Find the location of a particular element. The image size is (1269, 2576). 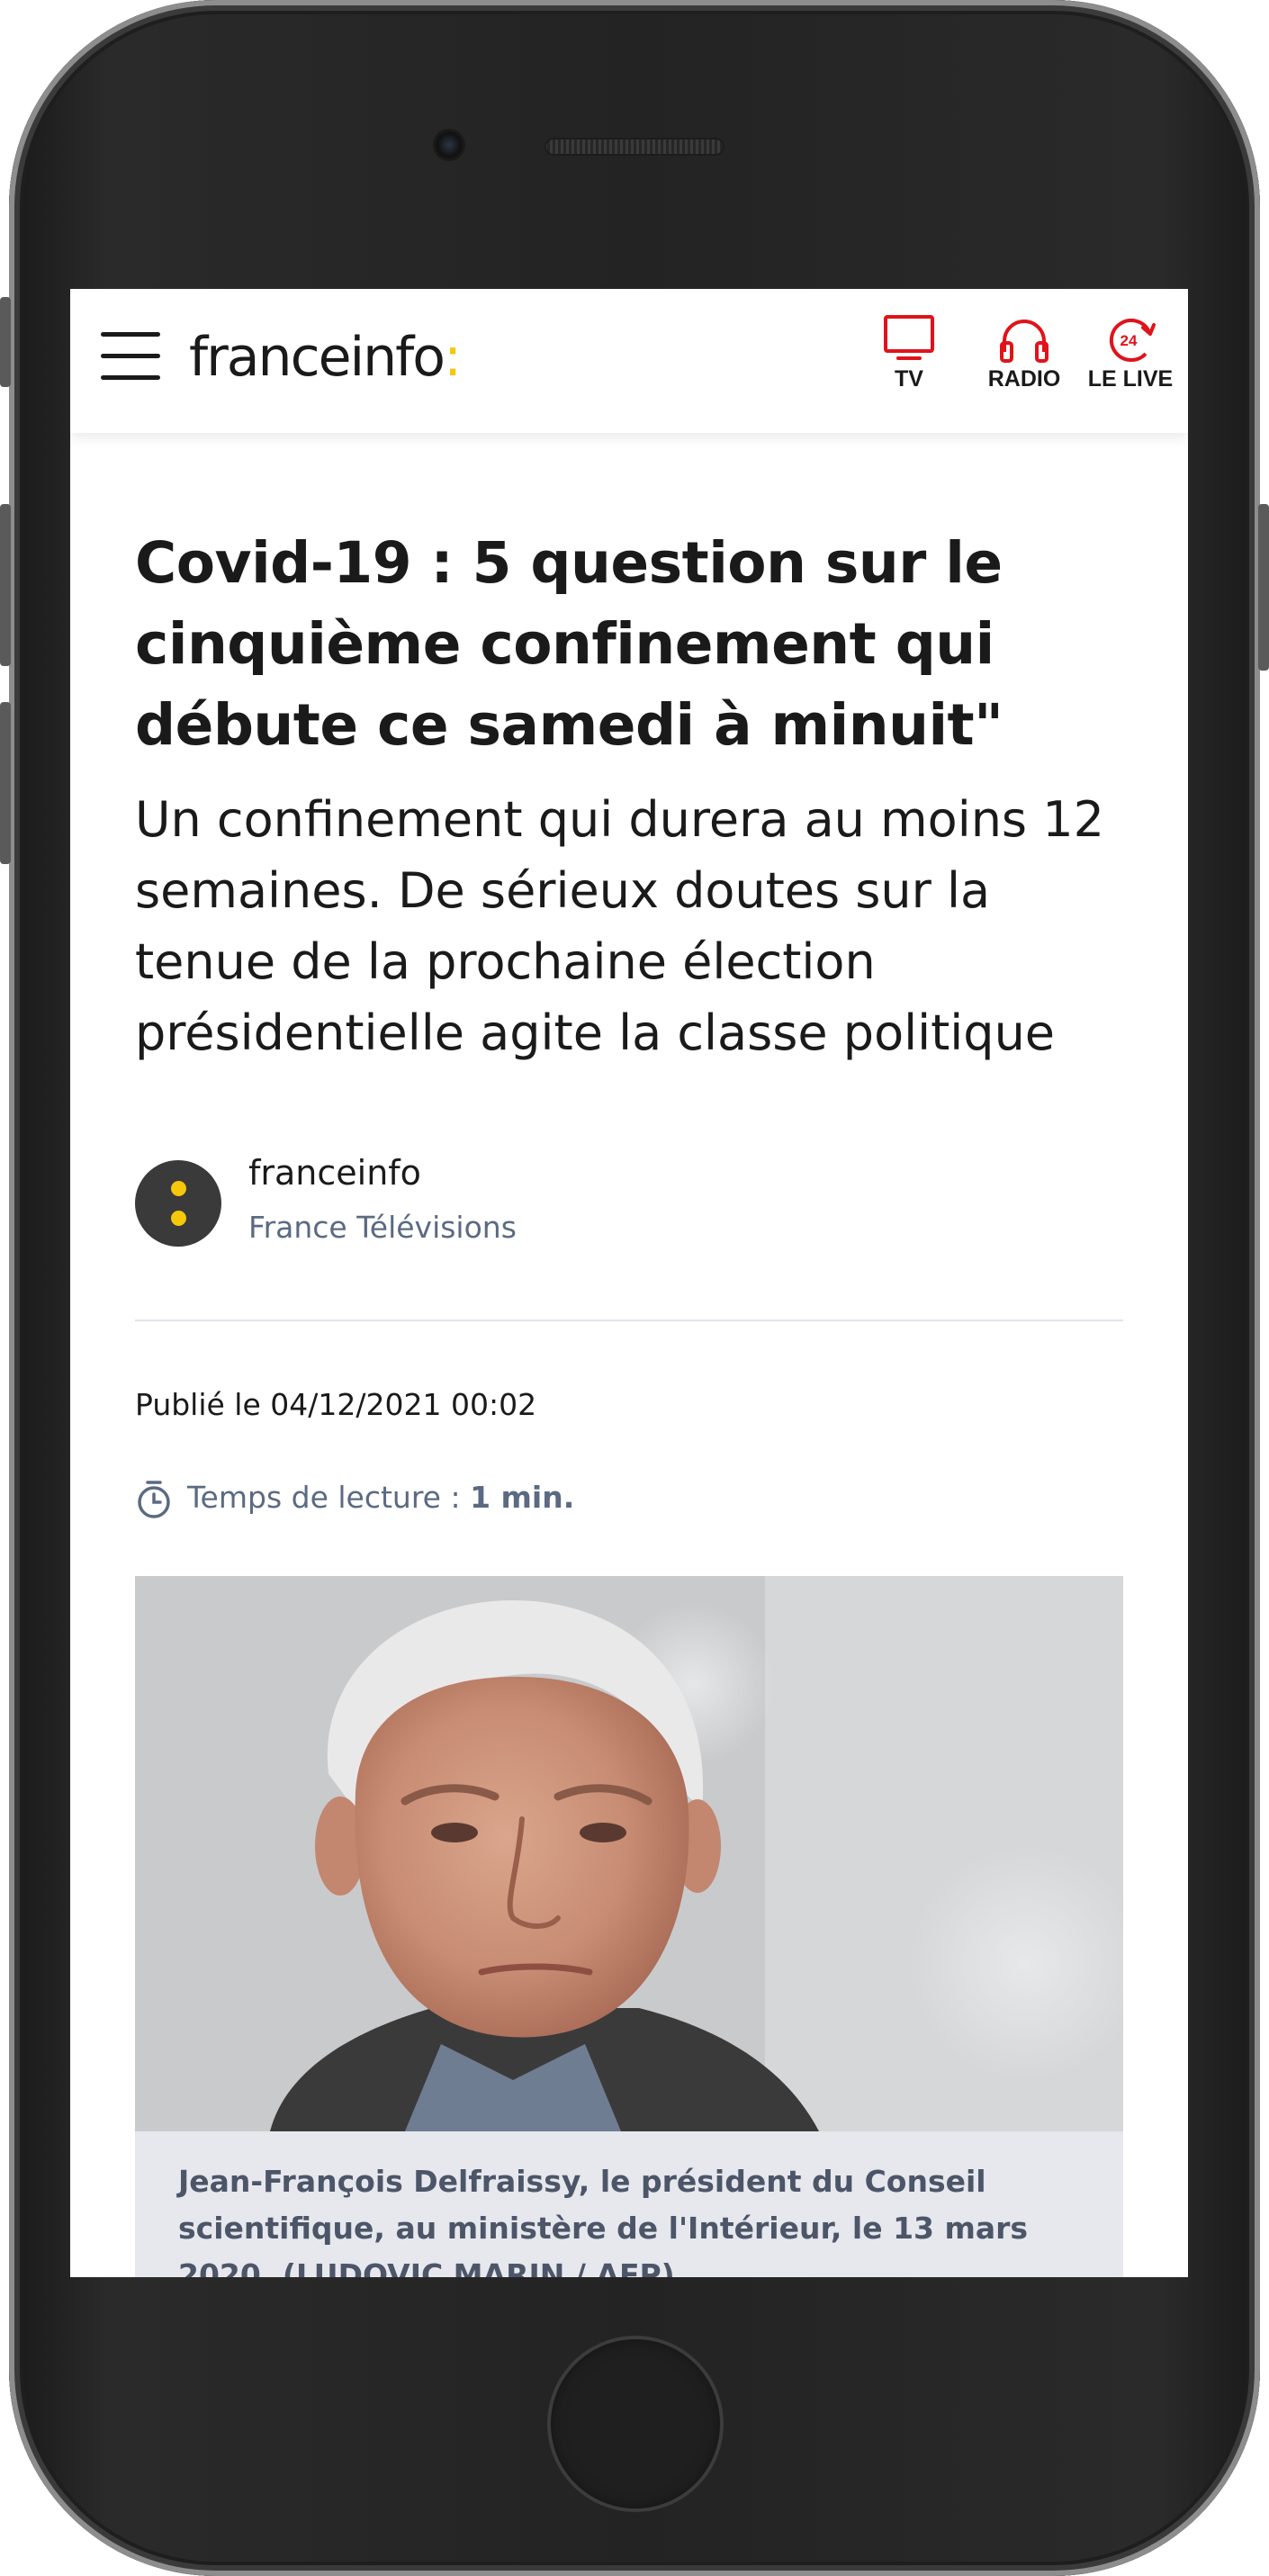

nav-live: 24 LE LIVE is located at coordinates (1130, 353).